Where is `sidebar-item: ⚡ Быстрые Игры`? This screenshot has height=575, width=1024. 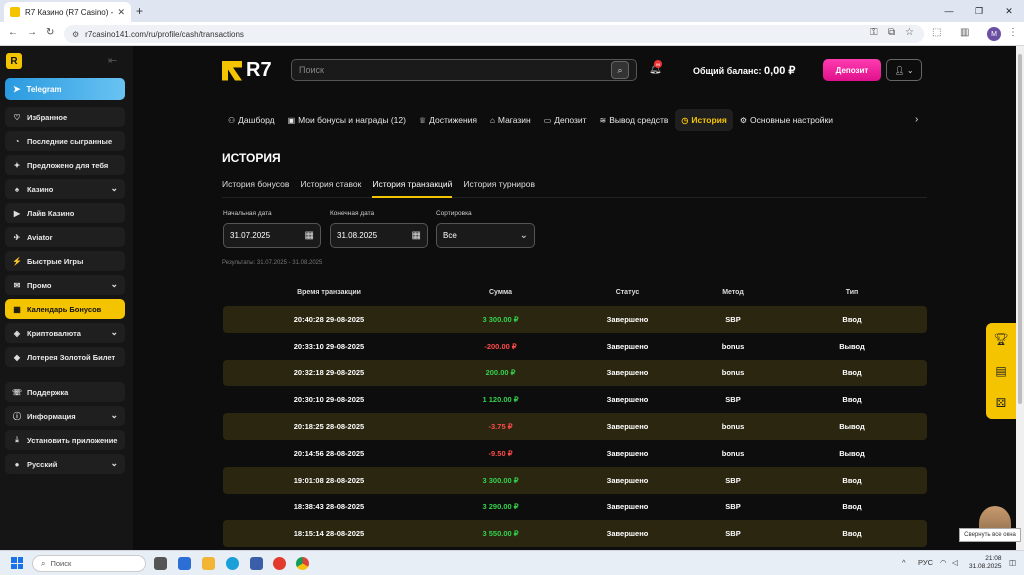
sidebar-item: ⚡ Быстрые Игры is located at coordinates (65, 261).